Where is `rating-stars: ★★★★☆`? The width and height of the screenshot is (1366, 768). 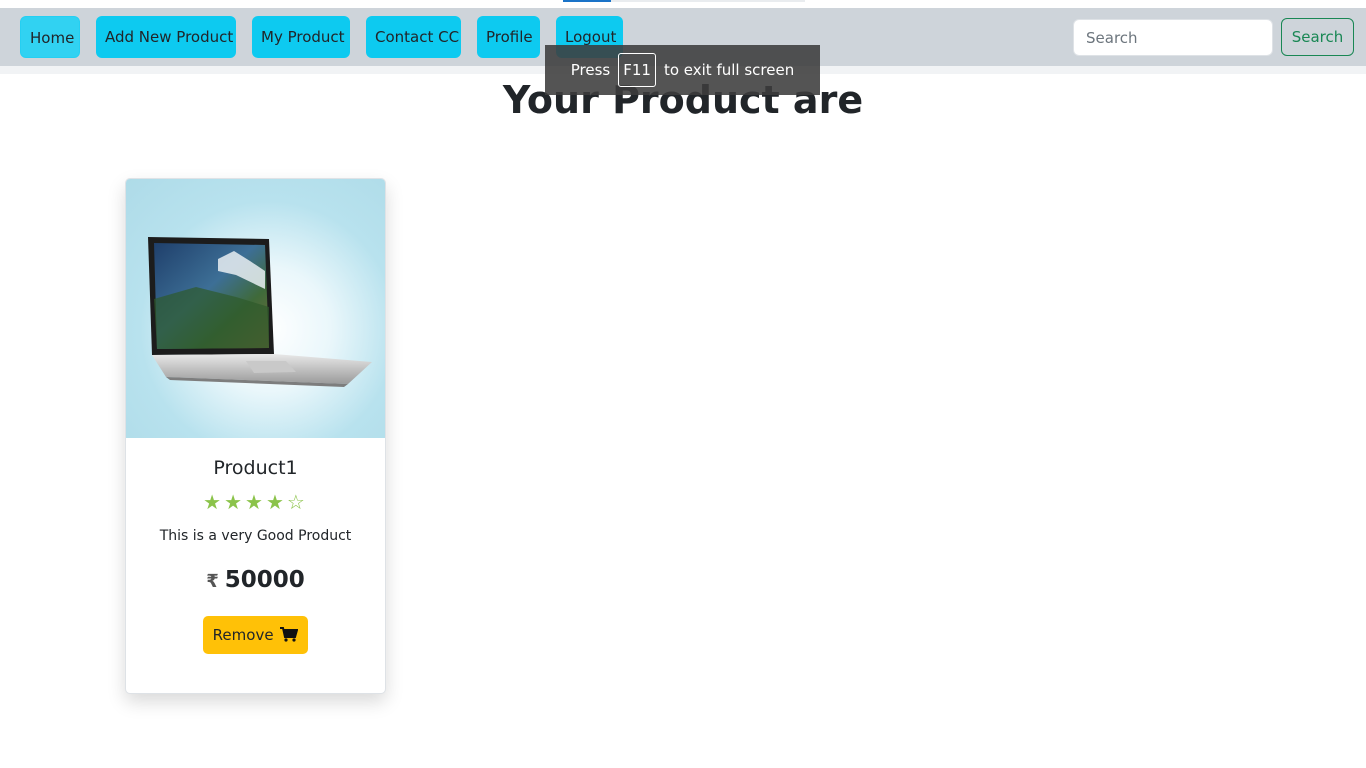 rating-stars: ★★★★☆ is located at coordinates (255, 502).